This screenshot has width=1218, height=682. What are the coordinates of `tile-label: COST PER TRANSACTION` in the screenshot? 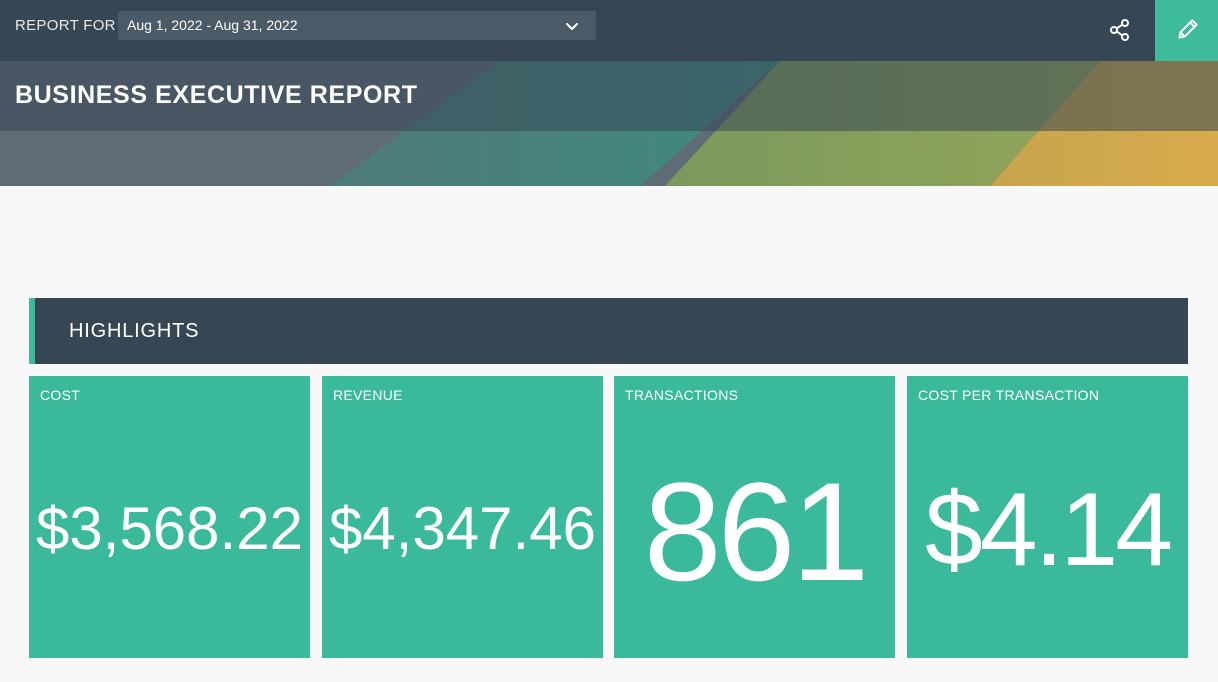 It's located at (1009, 395).